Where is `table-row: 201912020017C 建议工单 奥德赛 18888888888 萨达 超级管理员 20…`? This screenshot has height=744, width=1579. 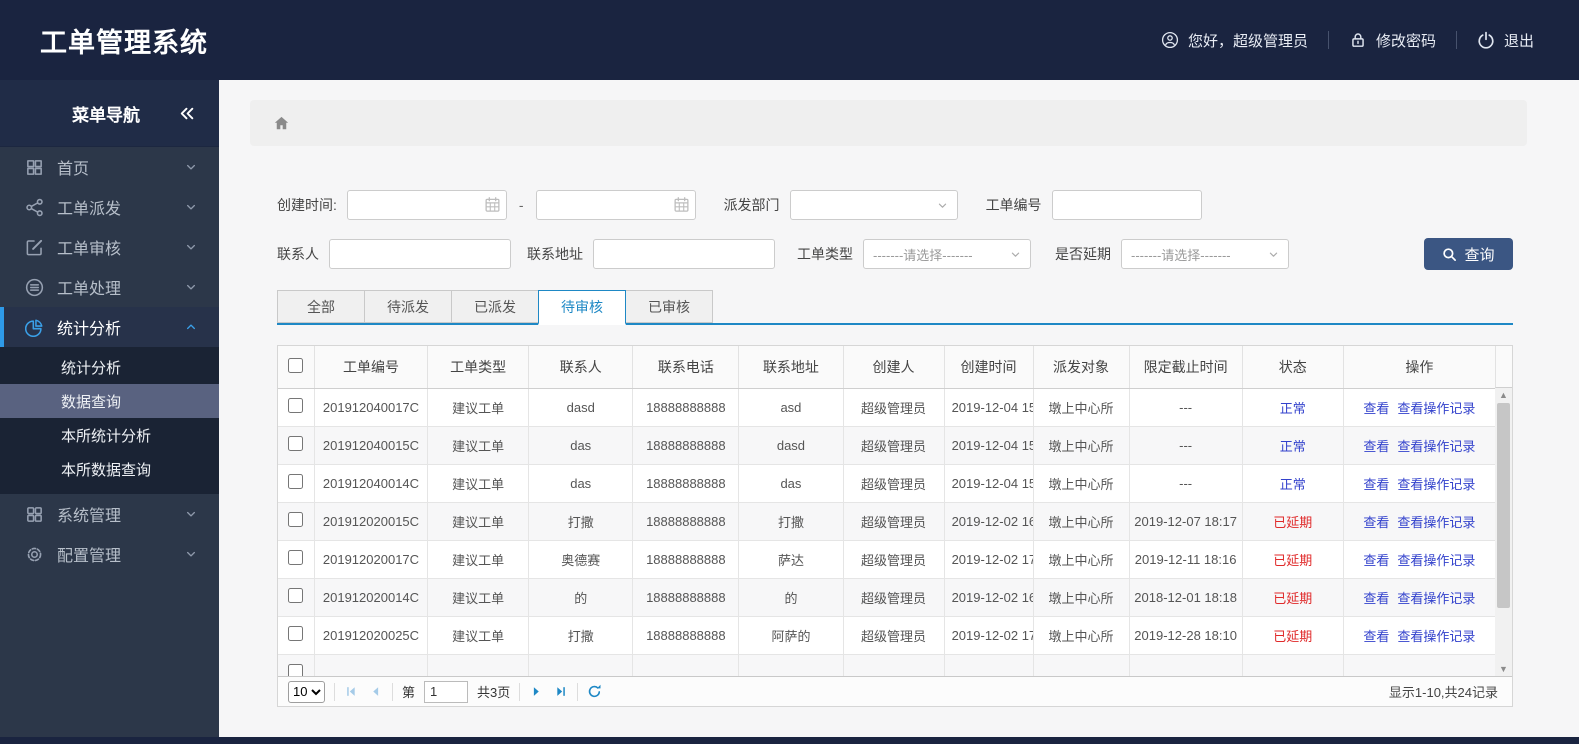 table-row: 201912020017C 建议工单 奥德赛 18888888888 萨达 超级管理员 20… is located at coordinates (886, 559).